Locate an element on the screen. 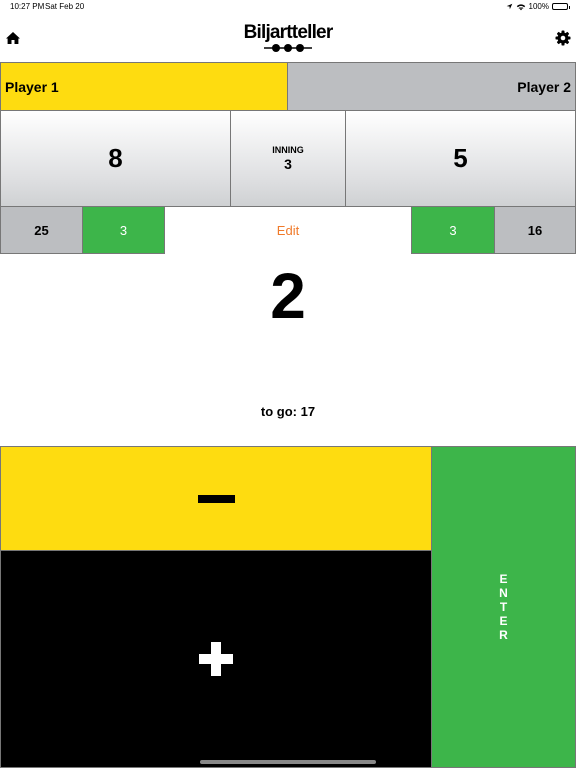  minus-icon is located at coordinates (216, 498).